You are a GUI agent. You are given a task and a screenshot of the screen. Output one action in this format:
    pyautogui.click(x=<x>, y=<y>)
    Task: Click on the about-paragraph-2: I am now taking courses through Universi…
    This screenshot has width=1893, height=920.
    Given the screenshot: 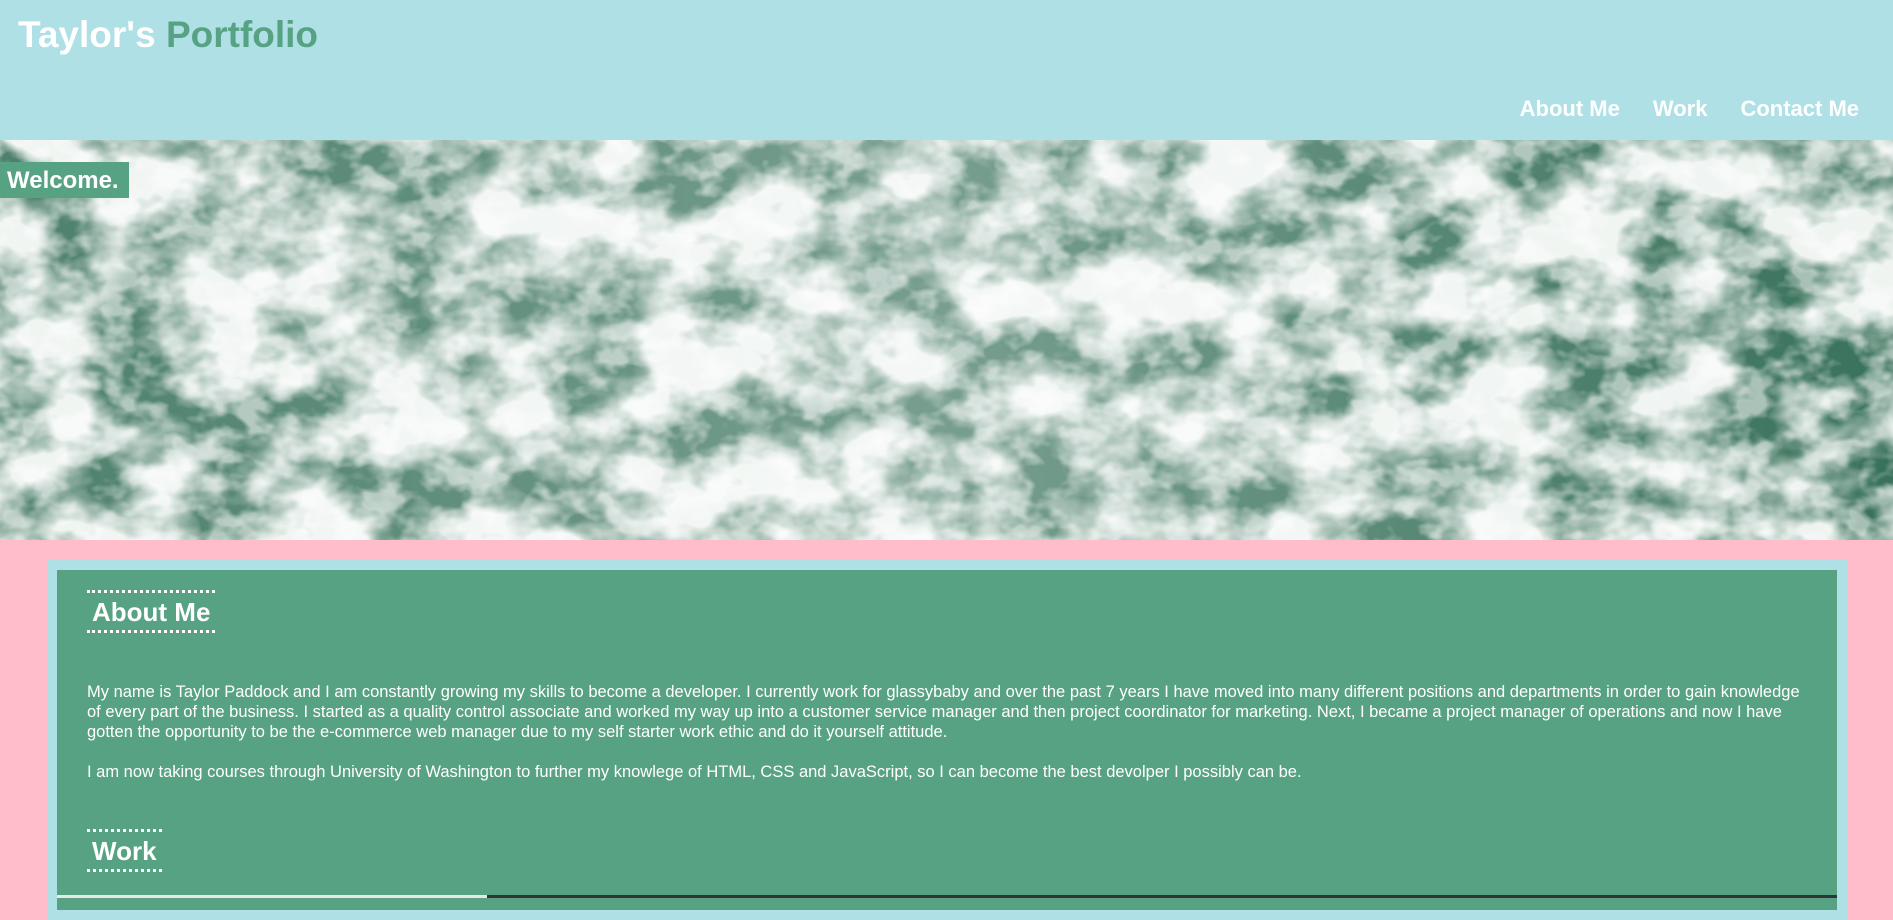 What is the action you would take?
    pyautogui.click(x=694, y=772)
    